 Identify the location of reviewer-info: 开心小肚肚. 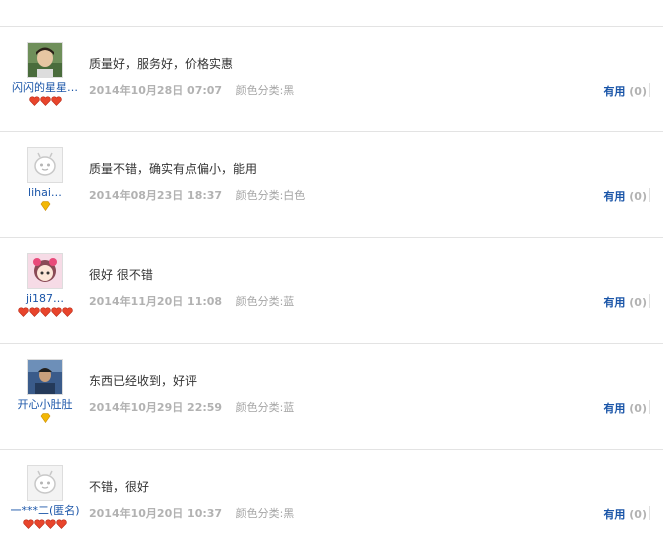
(45, 392).